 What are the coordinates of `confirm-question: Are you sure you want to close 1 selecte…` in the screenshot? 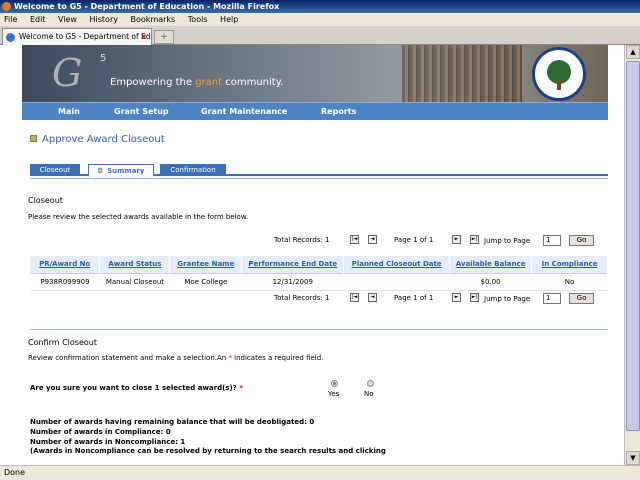 It's located at (136, 388).